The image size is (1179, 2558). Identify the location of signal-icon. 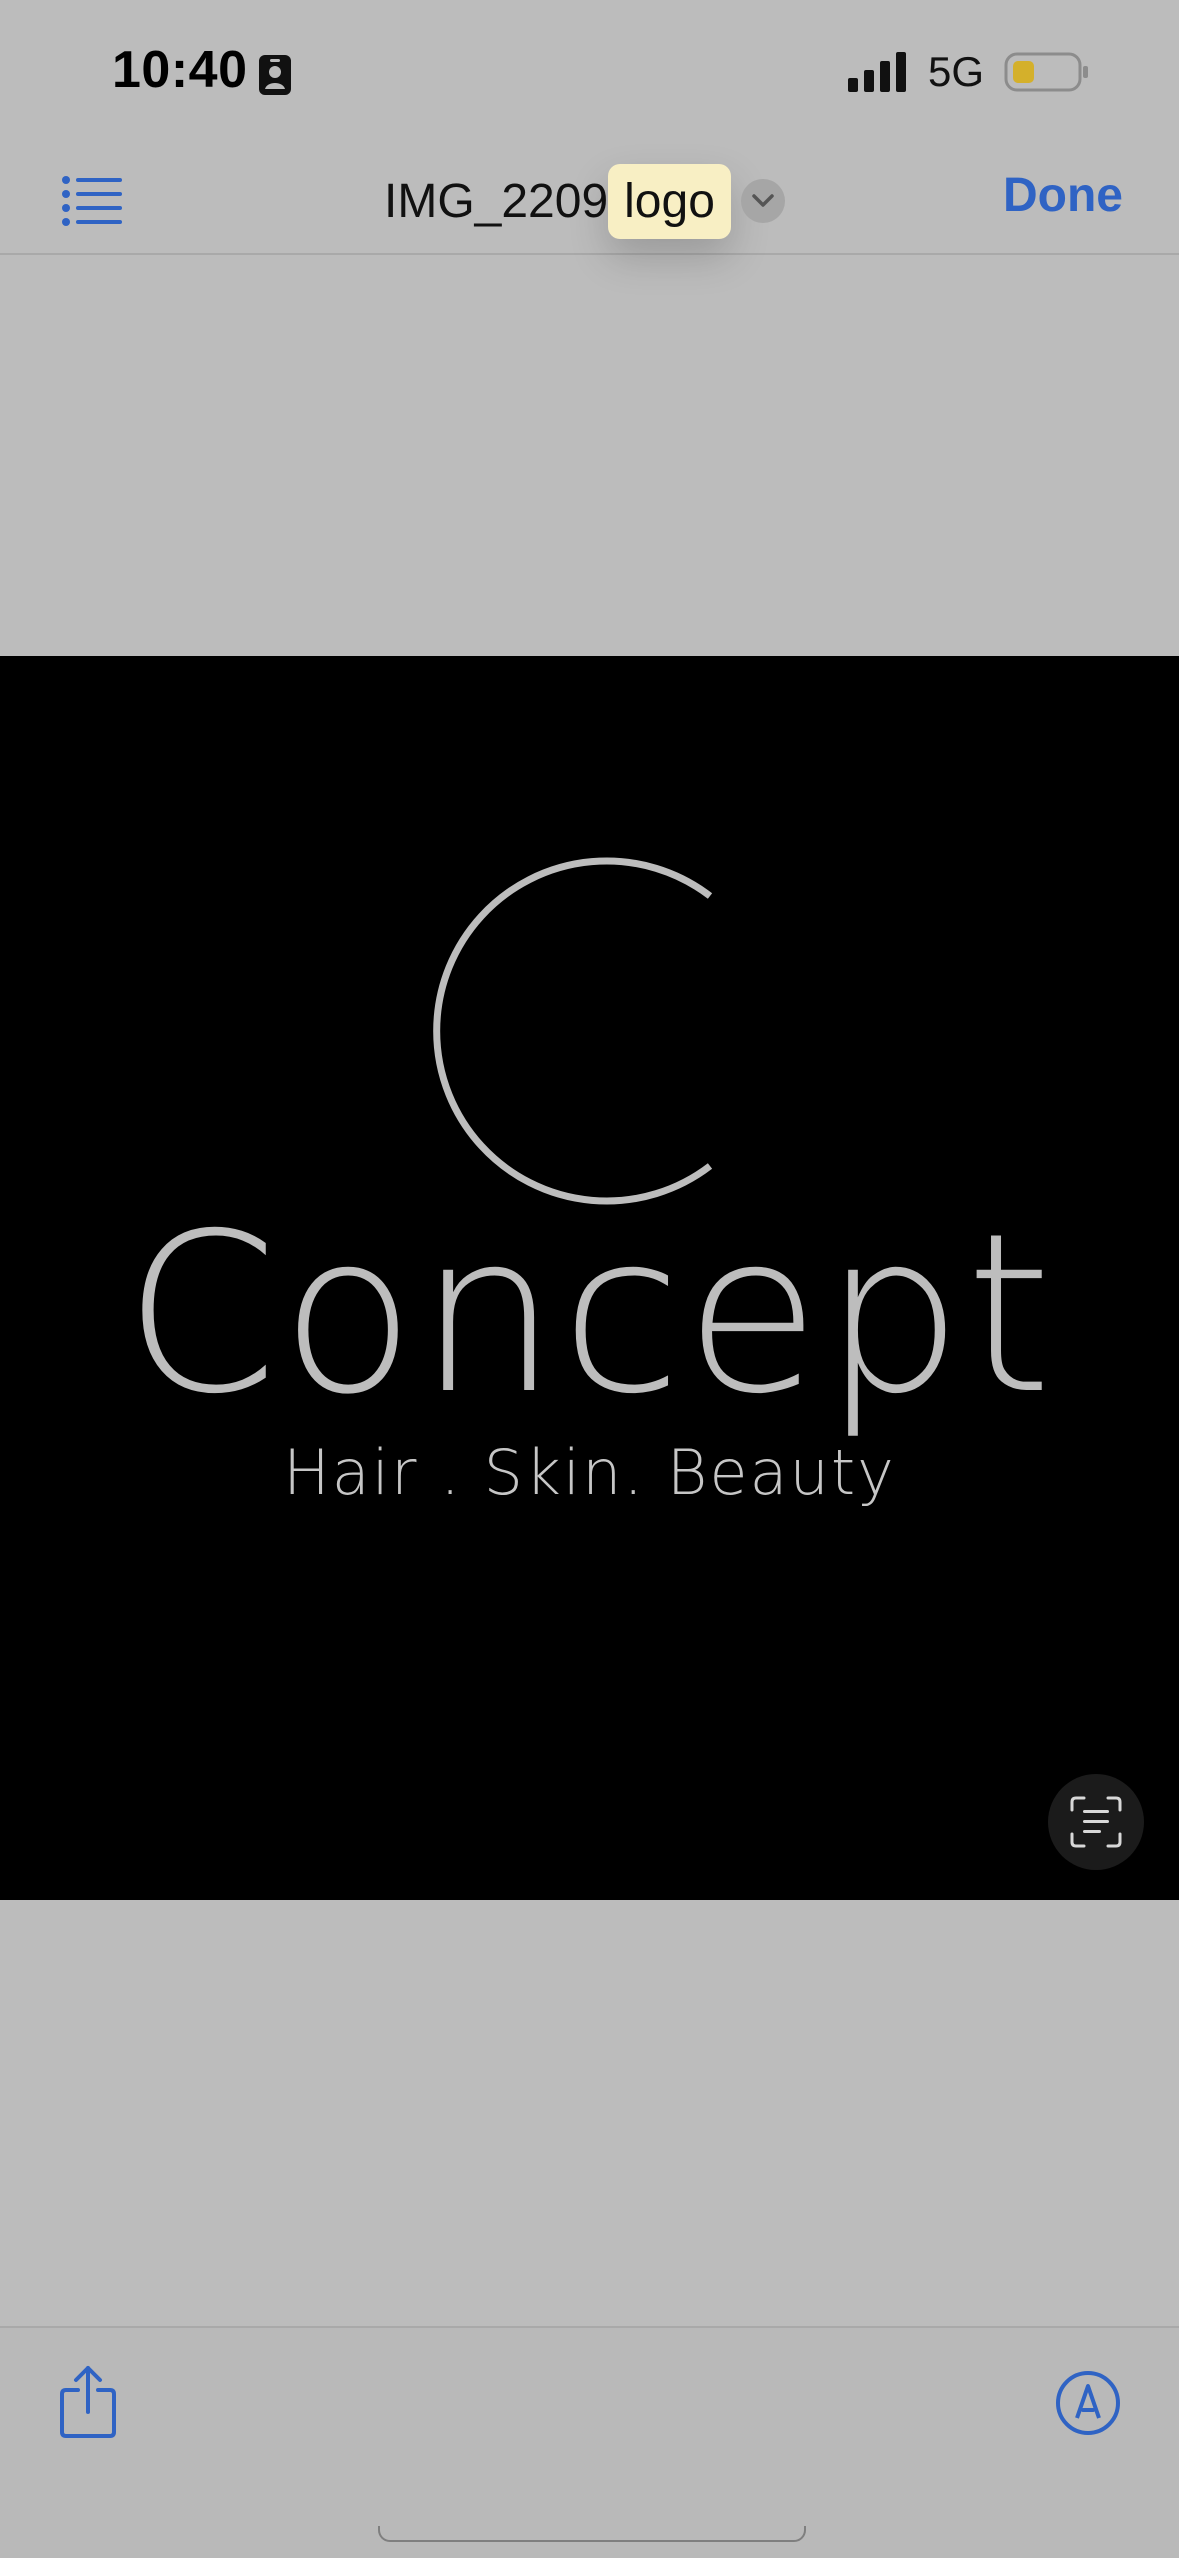
(877, 72).